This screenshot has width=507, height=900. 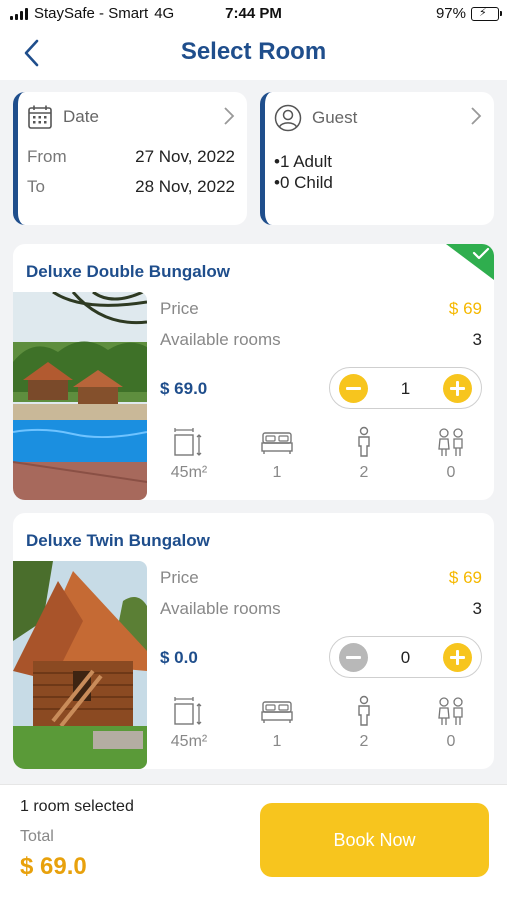 I want to click on guest-card-header: Guest, so click(x=315, y=118).